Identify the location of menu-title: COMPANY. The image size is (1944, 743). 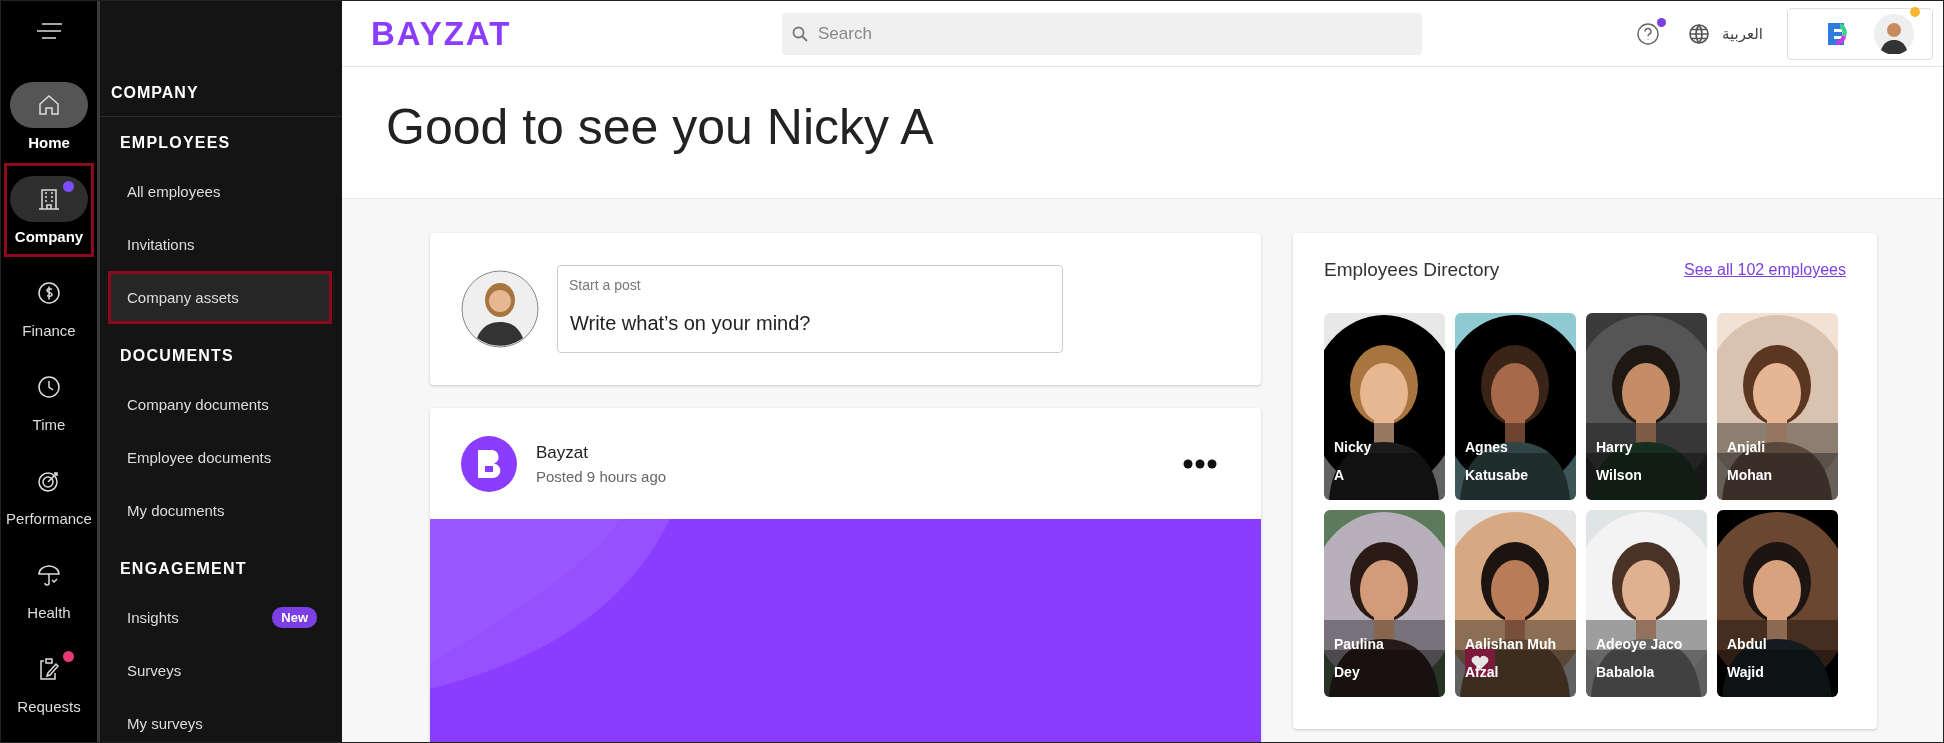
(155, 93).